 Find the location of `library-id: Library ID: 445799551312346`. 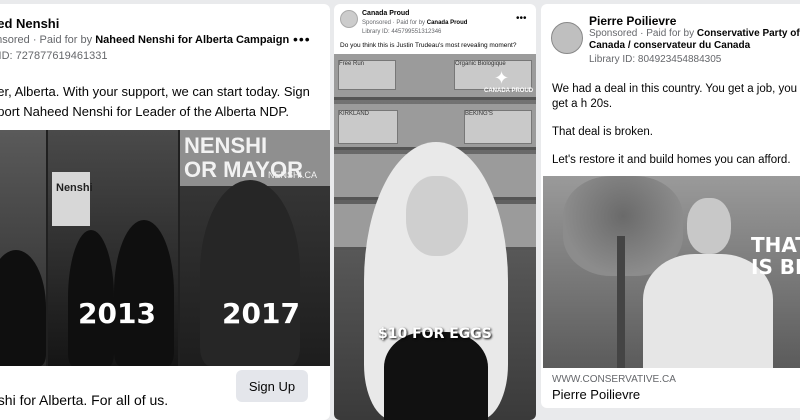

library-id: Library ID: 445799551312346 is located at coordinates (402, 32).